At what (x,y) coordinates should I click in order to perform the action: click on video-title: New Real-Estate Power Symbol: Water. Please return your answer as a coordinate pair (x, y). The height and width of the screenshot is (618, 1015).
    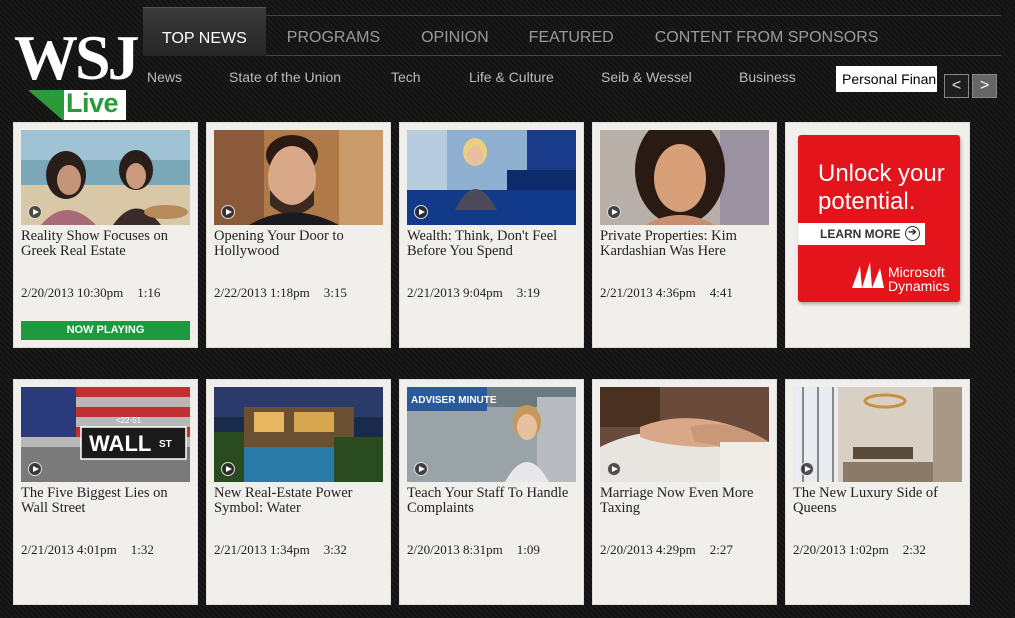
    Looking at the image, I should click on (300, 501).